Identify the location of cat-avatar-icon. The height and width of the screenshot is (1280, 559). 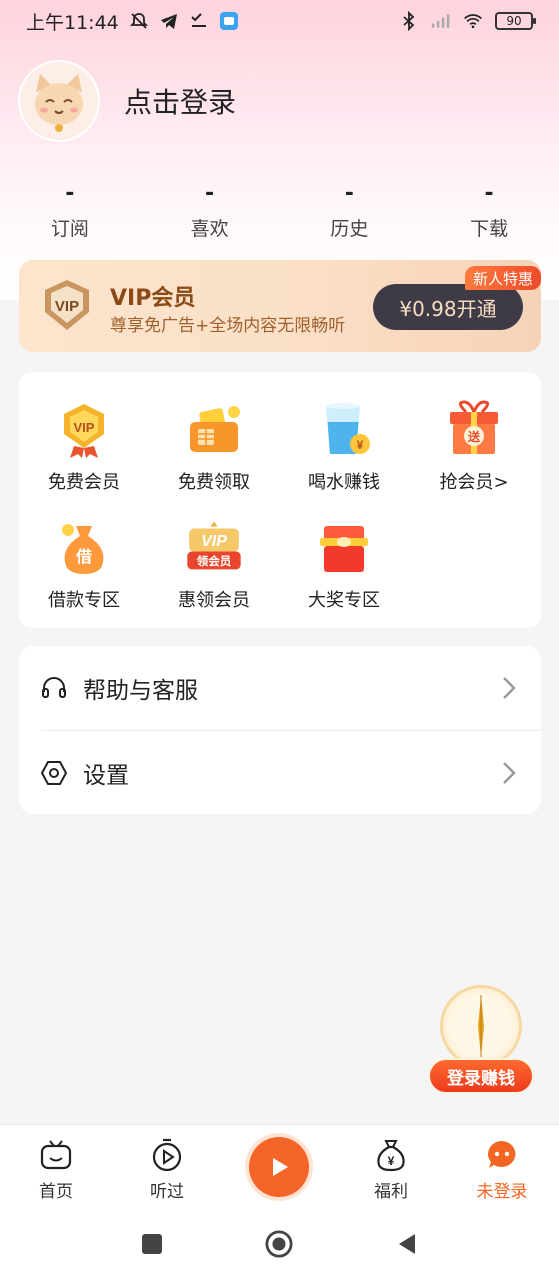
(59, 101).